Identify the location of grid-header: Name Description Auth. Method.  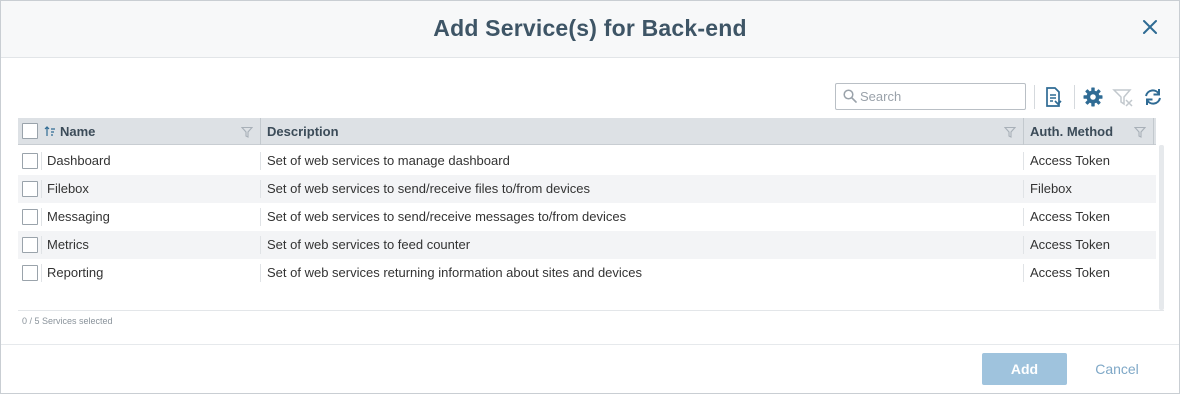
(587, 131).